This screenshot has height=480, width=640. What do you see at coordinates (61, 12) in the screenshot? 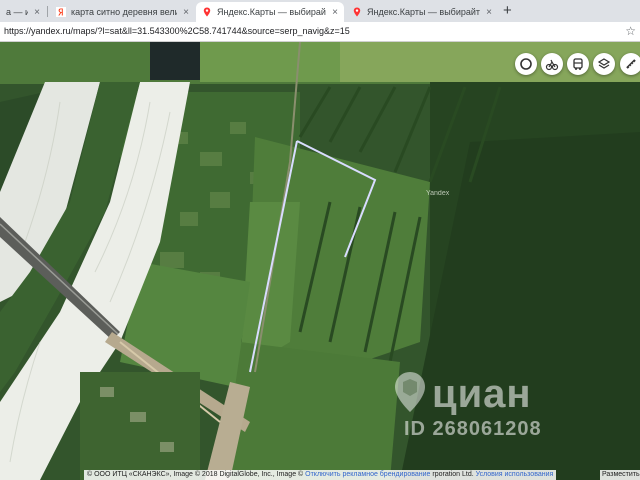
I see `yandex-favicon` at bounding box center [61, 12].